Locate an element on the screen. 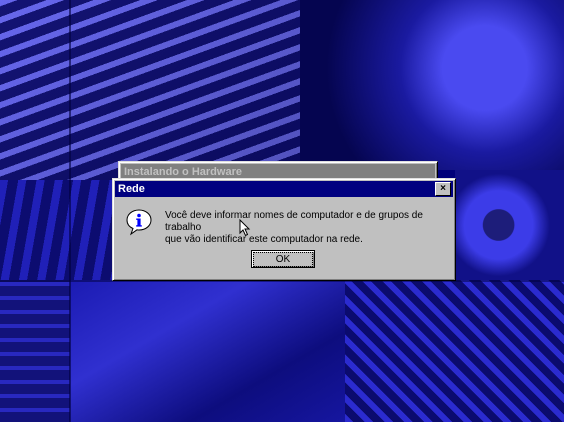 Image resolution: width=564 pixels, height=422 pixels. info-icon is located at coordinates (139, 222).